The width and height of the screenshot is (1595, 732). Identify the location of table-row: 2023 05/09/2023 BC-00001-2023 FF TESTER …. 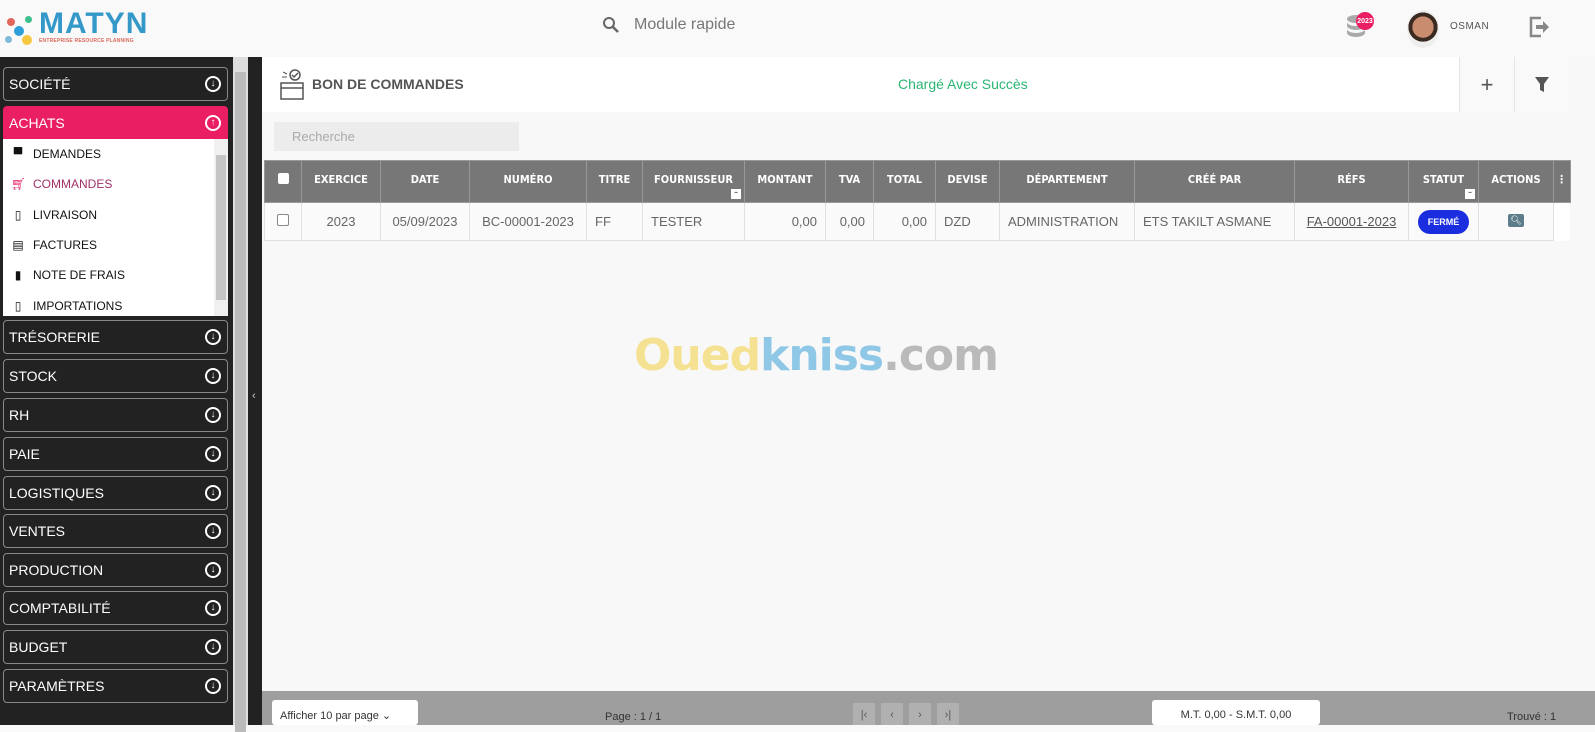
(917, 221).